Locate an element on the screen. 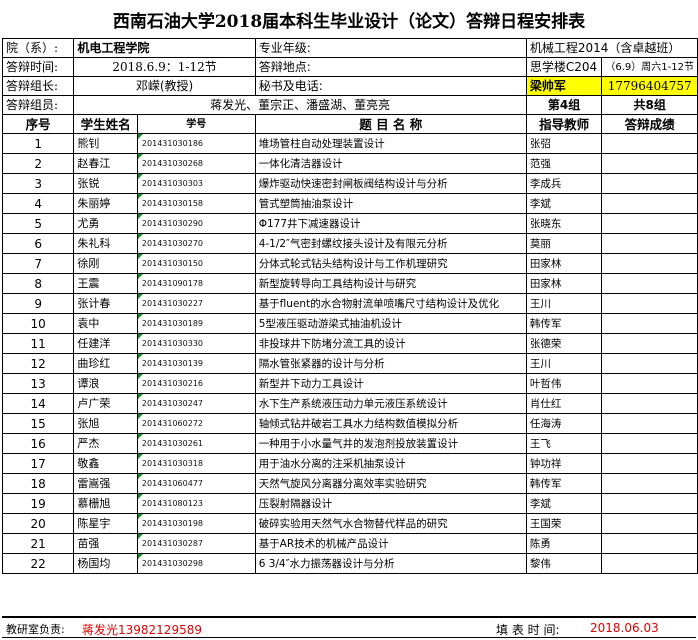 The image size is (698, 640). place-value: 思学楼C204 is located at coordinates (564, 67).